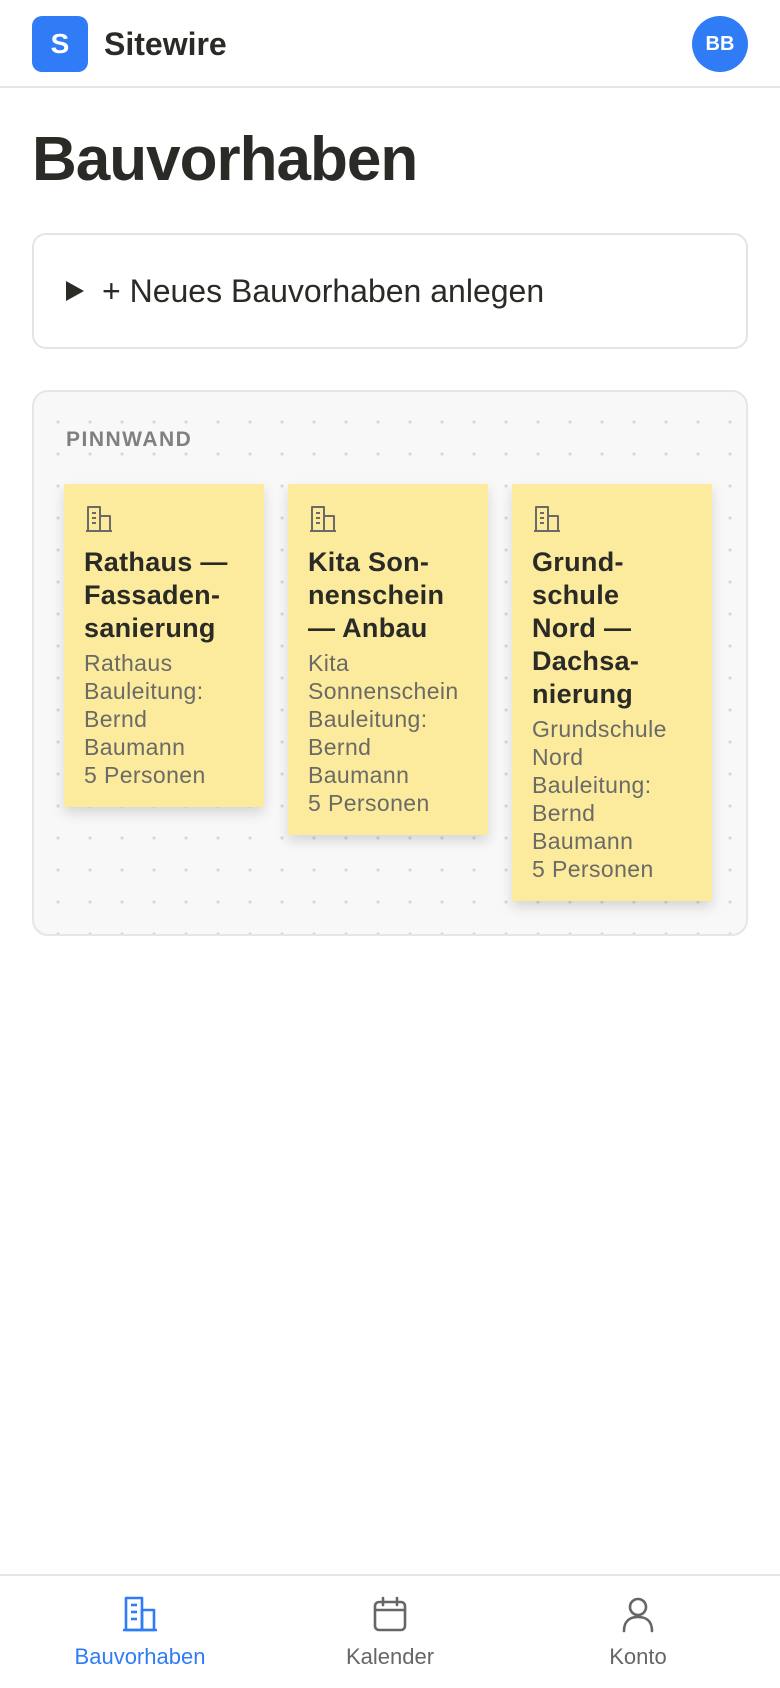  Describe the element at coordinates (368, 628) in the screenshot. I see `note-title-line: — Anbau` at that location.